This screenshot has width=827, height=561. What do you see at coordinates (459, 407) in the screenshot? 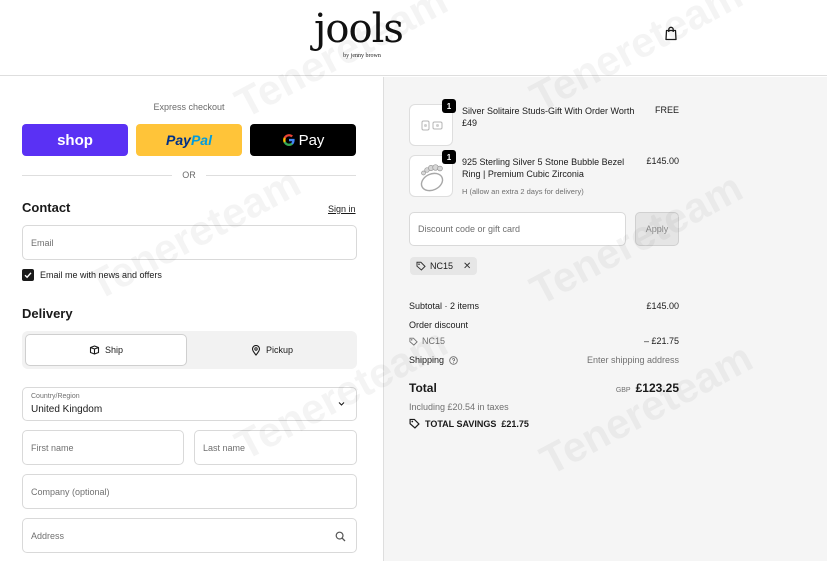
I see `taxes-note: Including £20.54 in taxes` at bounding box center [459, 407].